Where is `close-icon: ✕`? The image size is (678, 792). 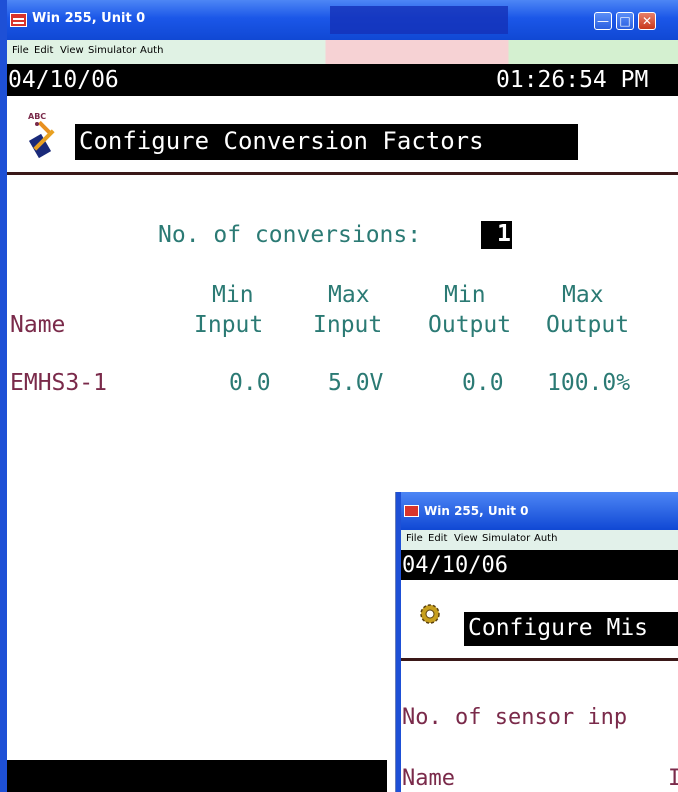
close-icon: ✕ is located at coordinates (647, 21).